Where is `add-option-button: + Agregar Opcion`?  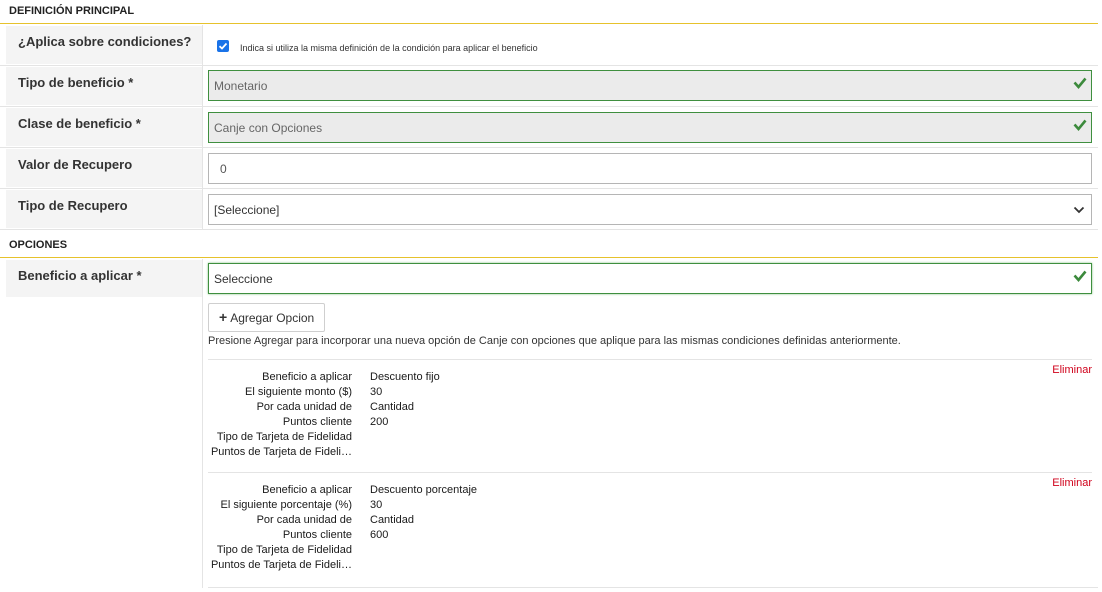
add-option-button: + Agregar Opcion is located at coordinates (266, 317).